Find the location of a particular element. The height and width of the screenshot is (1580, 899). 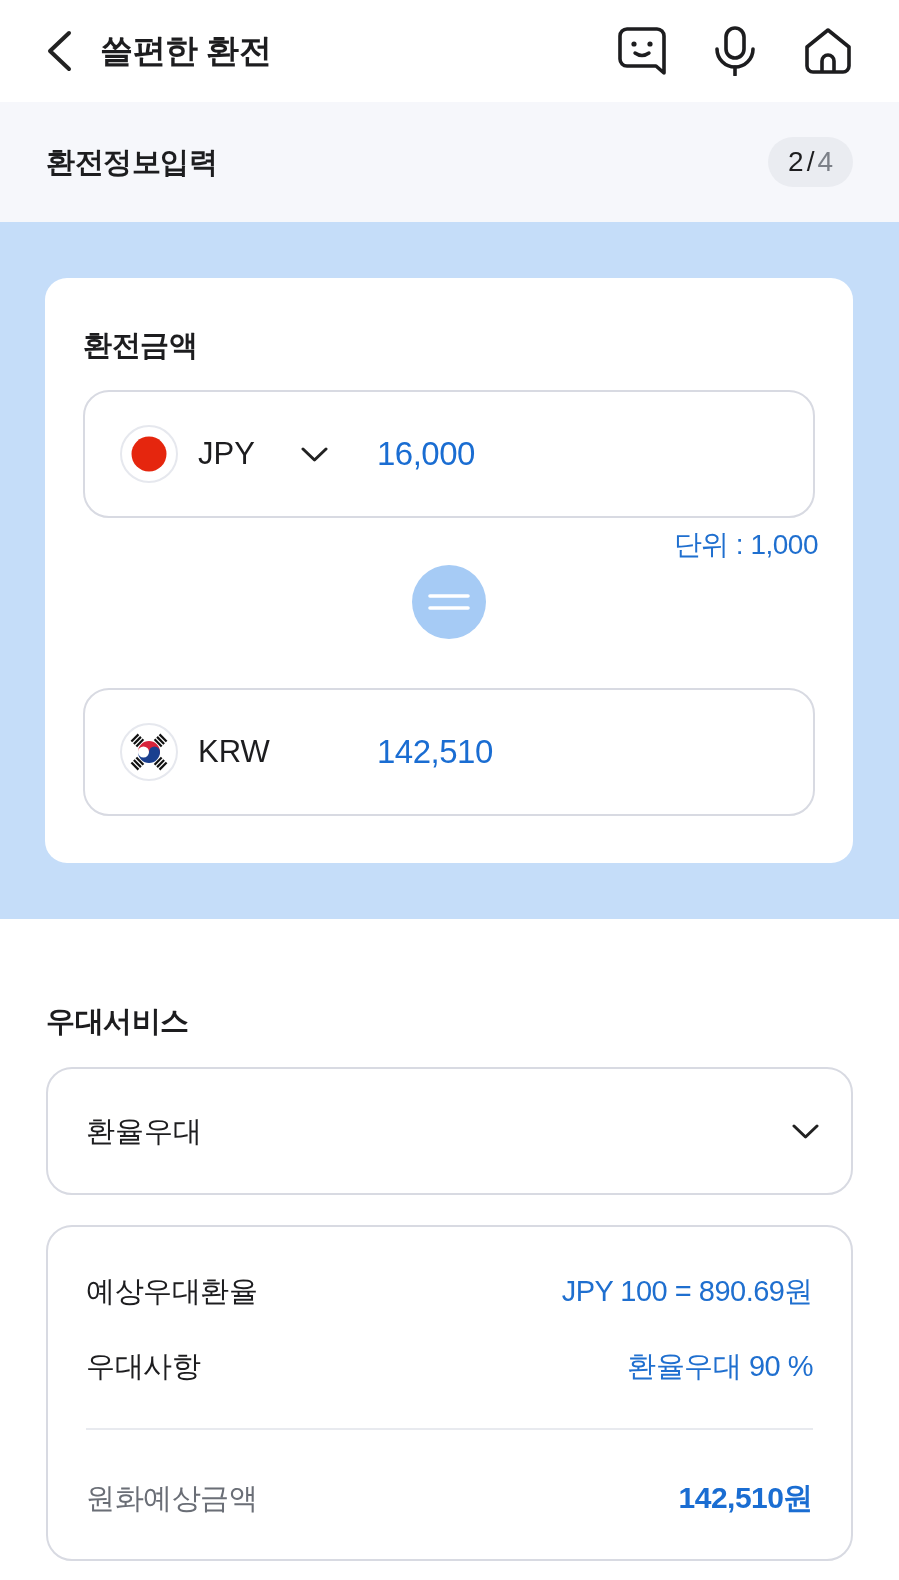

currency-dropdown: JPY is located at coordinates (263, 454).